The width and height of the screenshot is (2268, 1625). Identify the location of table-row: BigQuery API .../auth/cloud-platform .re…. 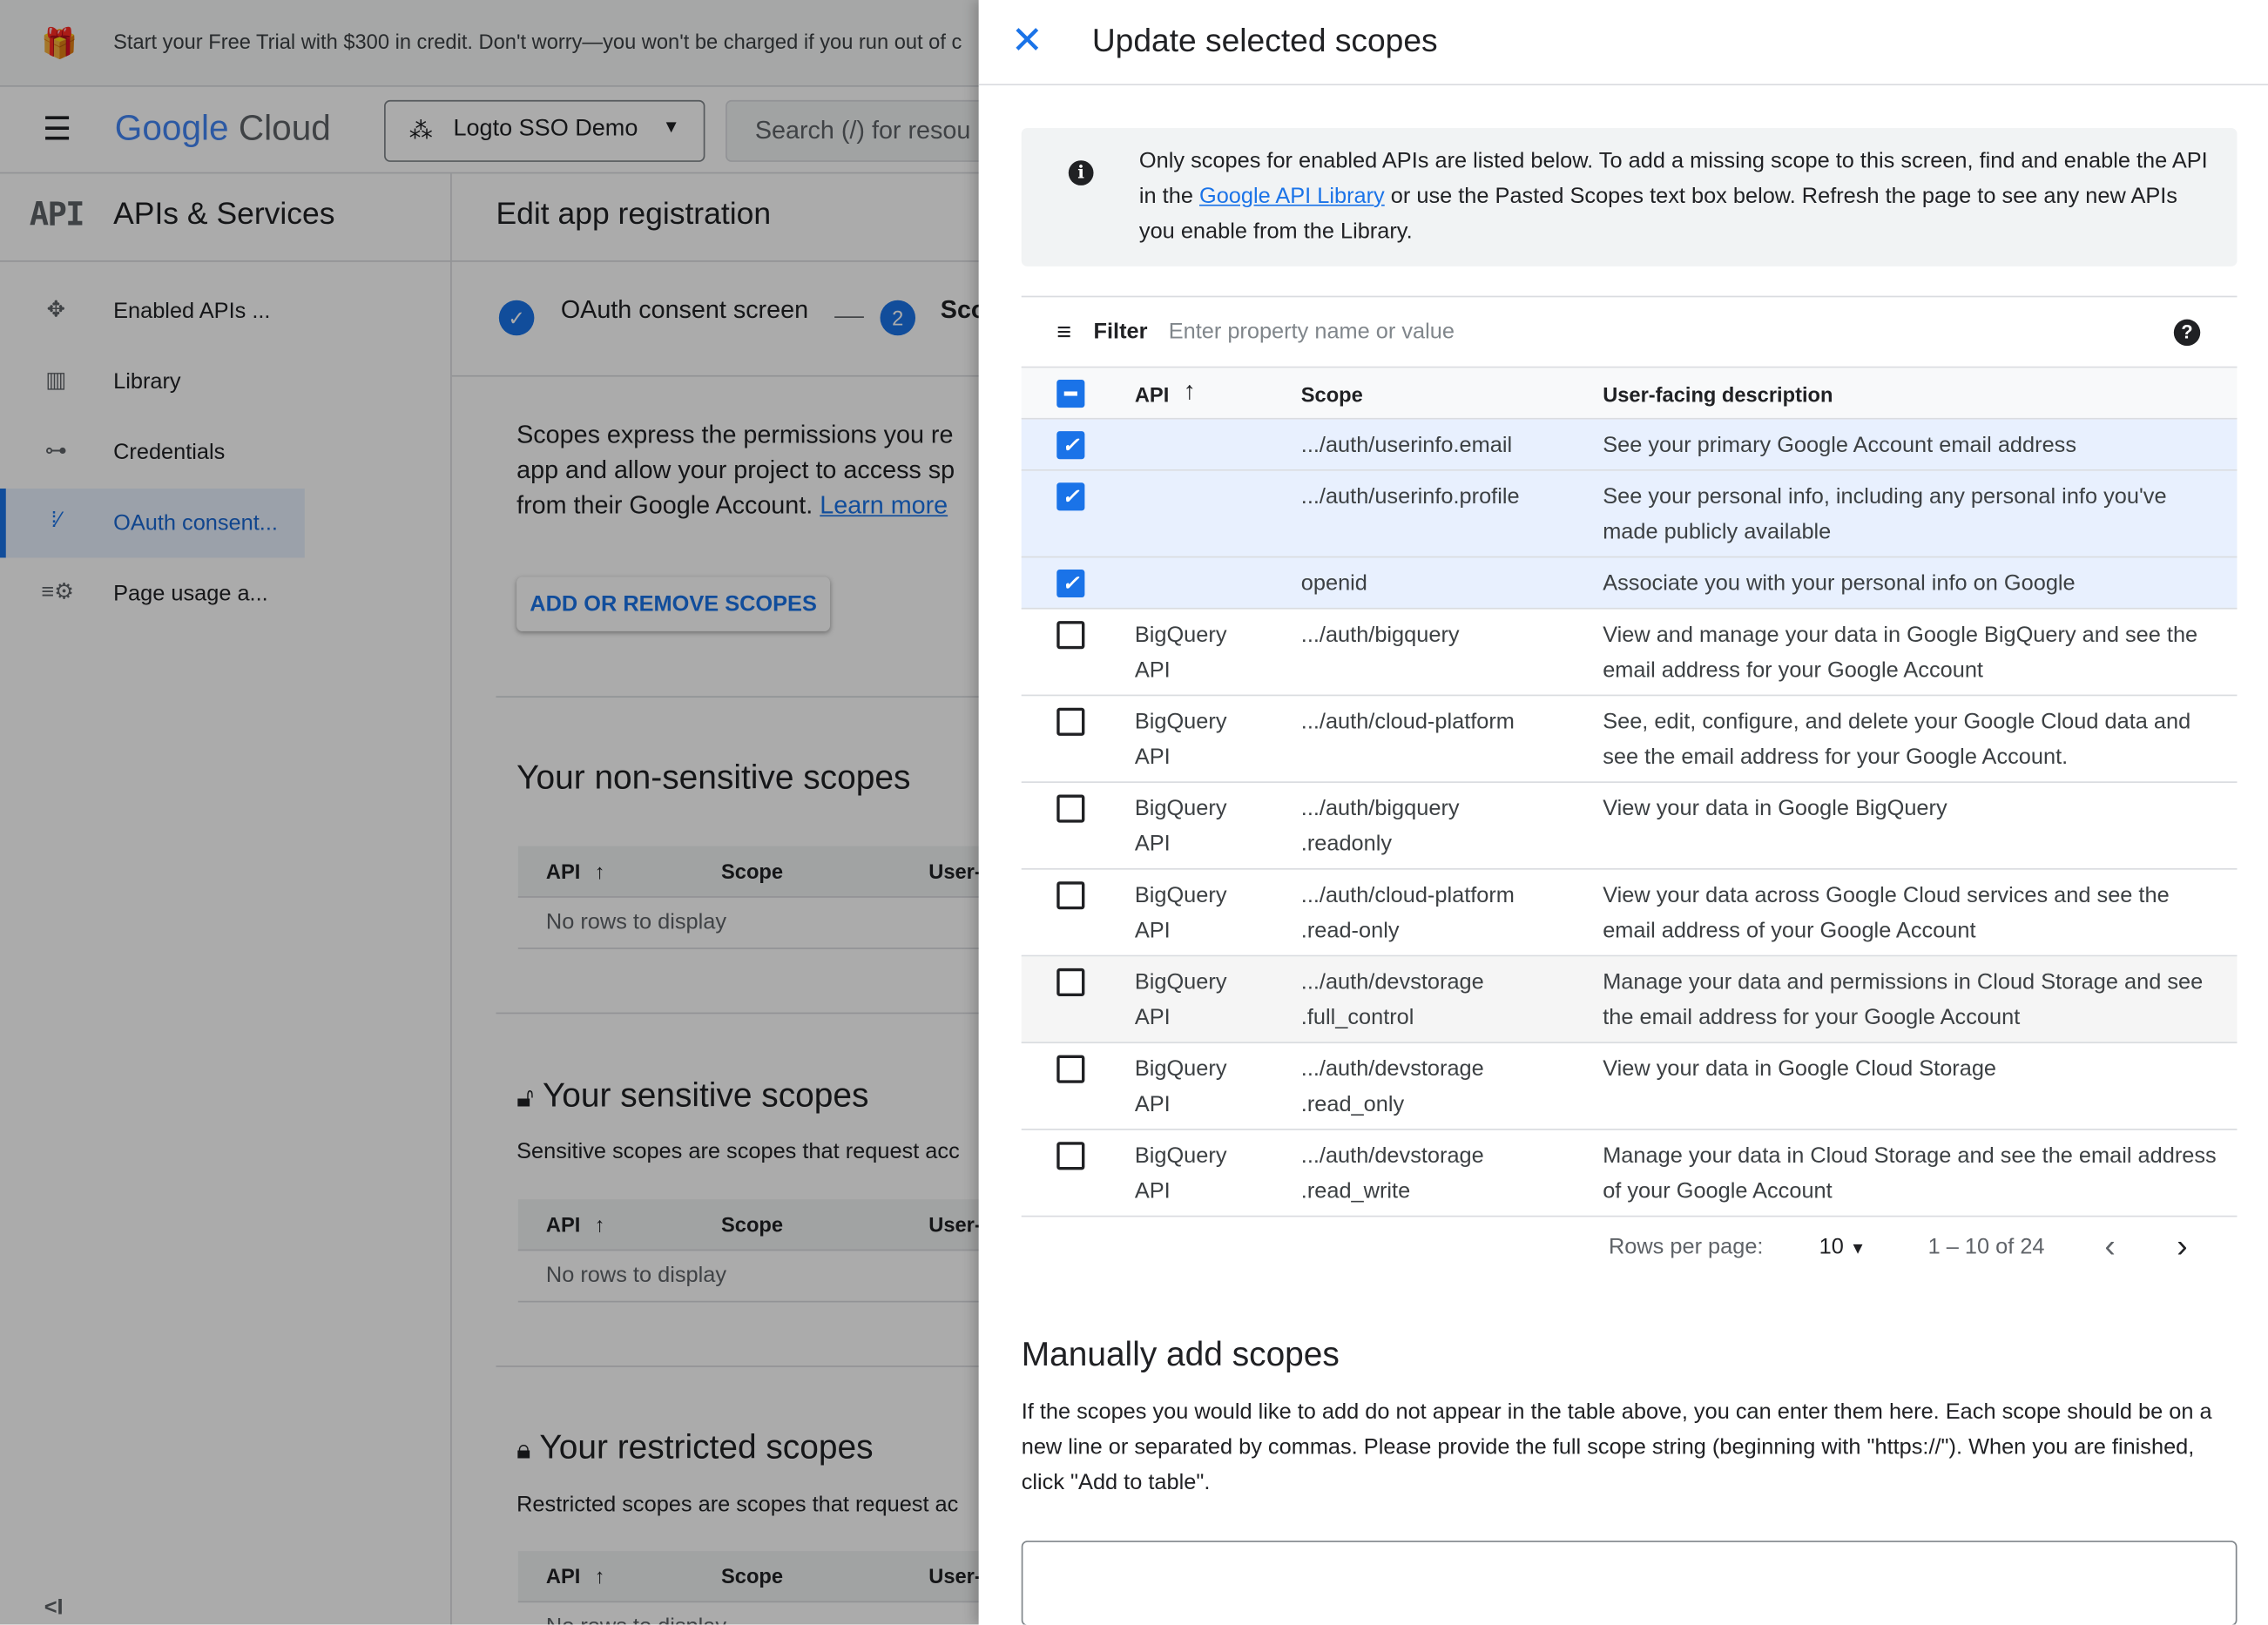
(1629, 913).